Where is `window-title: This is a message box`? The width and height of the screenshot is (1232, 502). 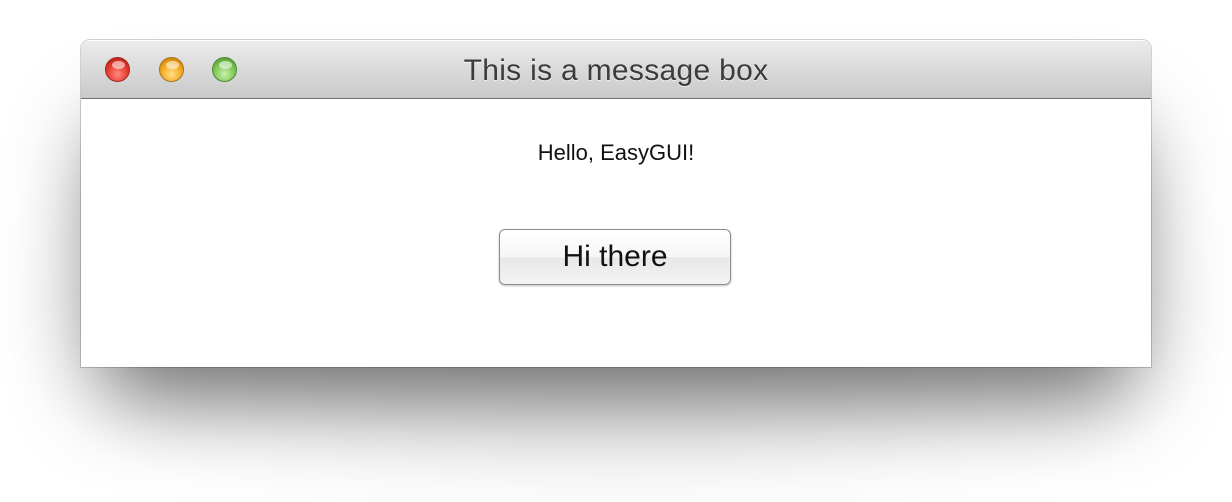
window-title: This is a message box is located at coordinates (616, 70).